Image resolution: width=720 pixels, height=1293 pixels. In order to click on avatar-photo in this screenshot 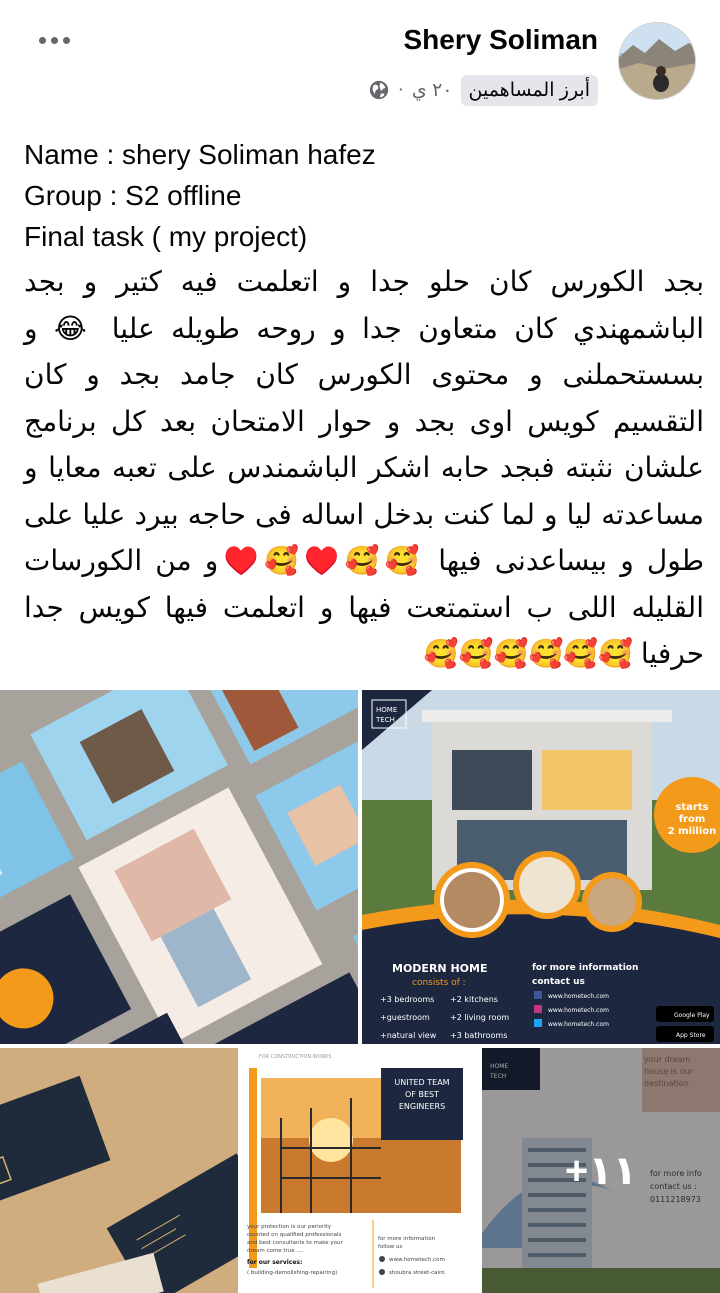, I will do `click(657, 61)`.